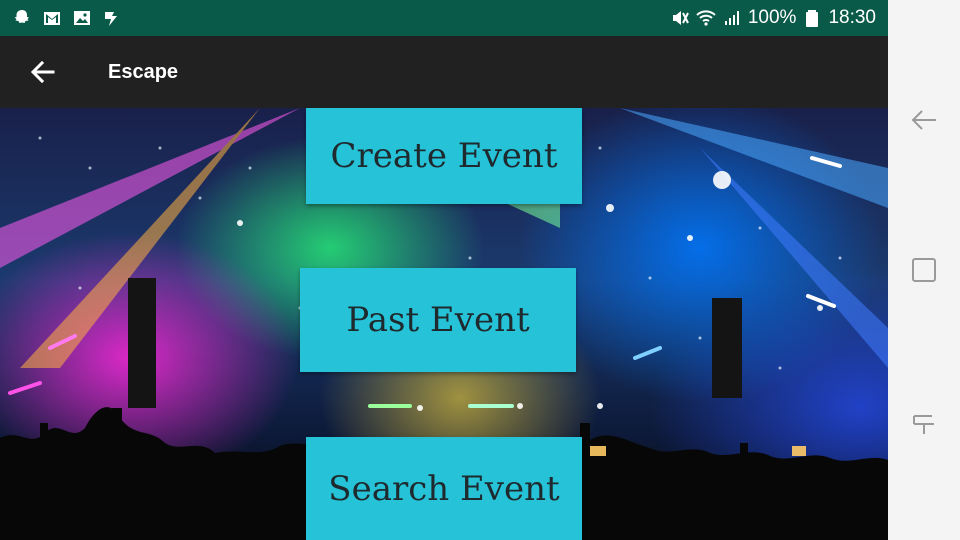 The image size is (960, 540). Describe the element at coordinates (852, 17) in the screenshot. I see `clock: 18:30` at that location.